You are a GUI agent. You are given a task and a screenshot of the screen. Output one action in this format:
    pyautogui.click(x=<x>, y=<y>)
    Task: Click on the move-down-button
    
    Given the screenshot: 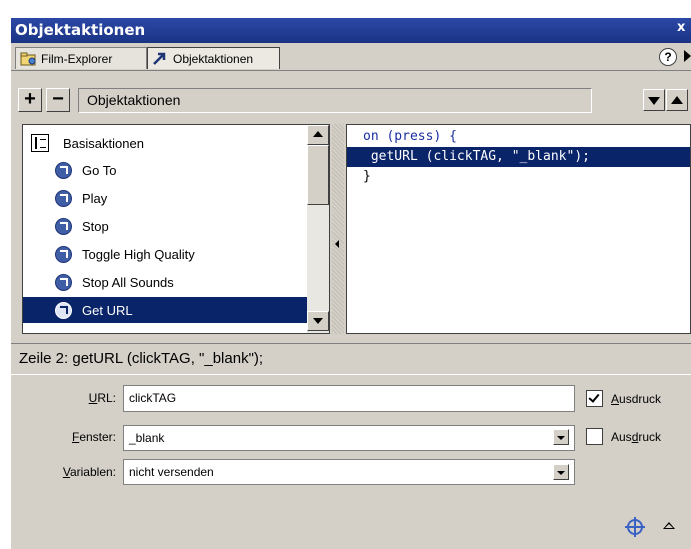 What is the action you would take?
    pyautogui.click(x=654, y=100)
    